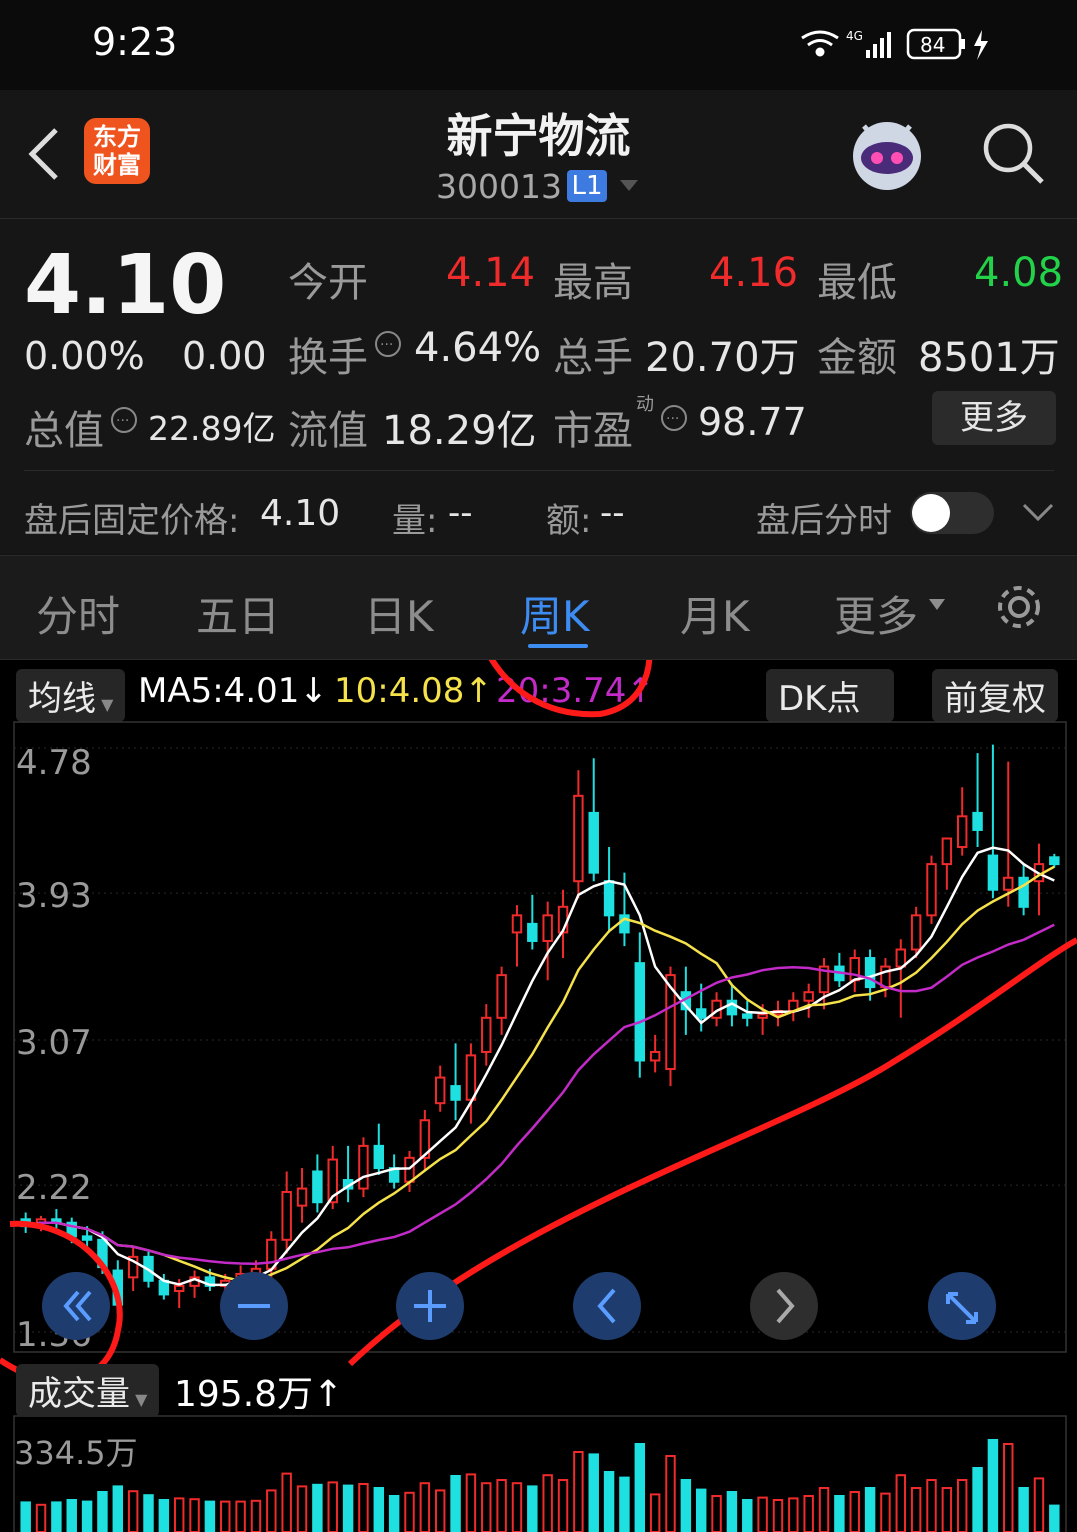 The height and width of the screenshot is (1532, 1077). What do you see at coordinates (587, 186) in the screenshot?
I see `level-badge: L1` at bounding box center [587, 186].